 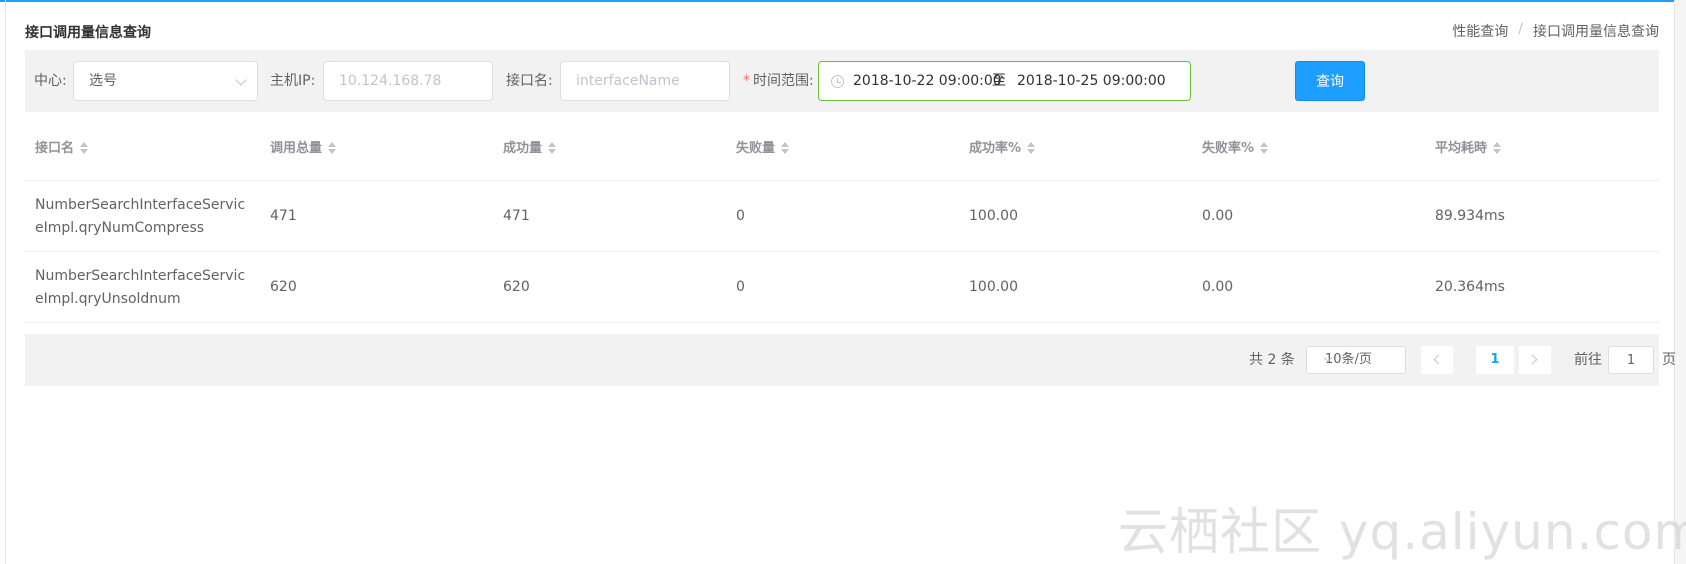 I want to click on chevron-down-icon, so click(x=241, y=80).